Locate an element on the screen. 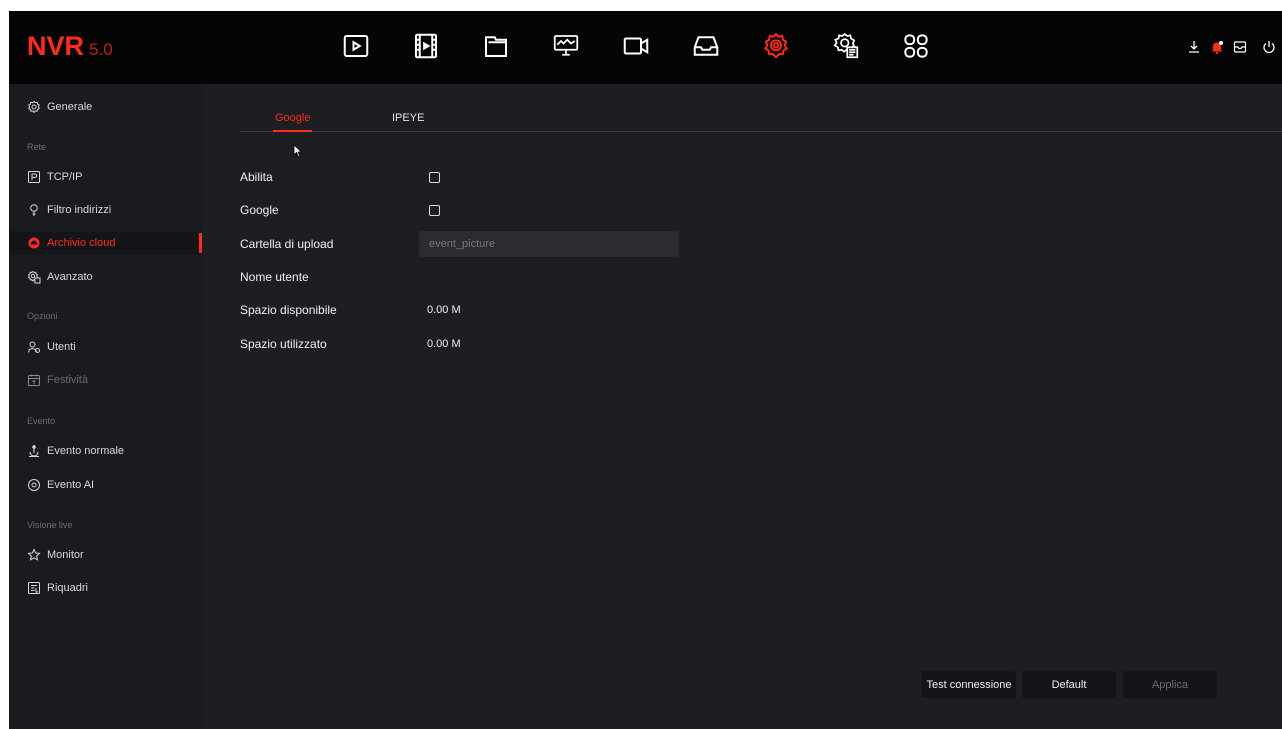 The height and width of the screenshot is (729, 1282). logo: NVR 5.0 is located at coordinates (70, 48).